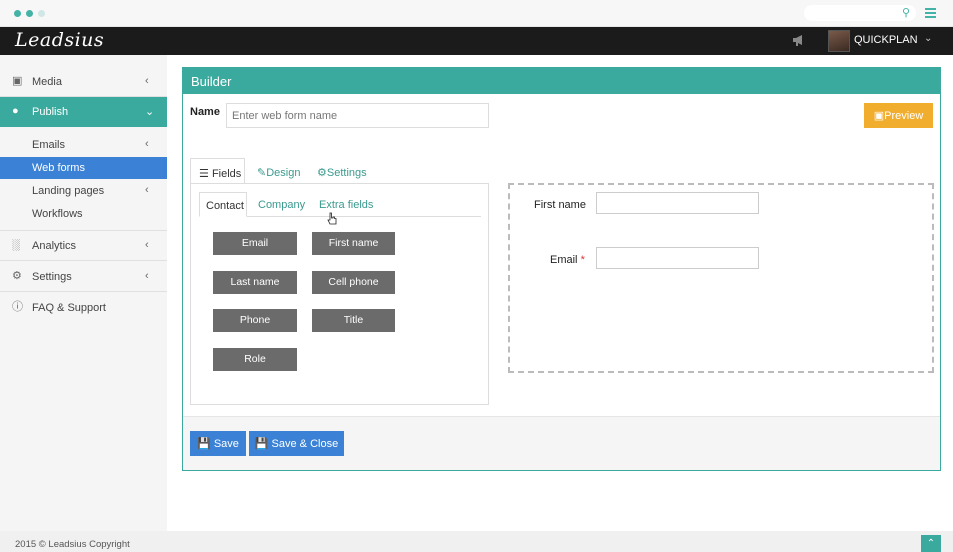  I want to click on sidebar-item-label: Publish, so click(50, 112).